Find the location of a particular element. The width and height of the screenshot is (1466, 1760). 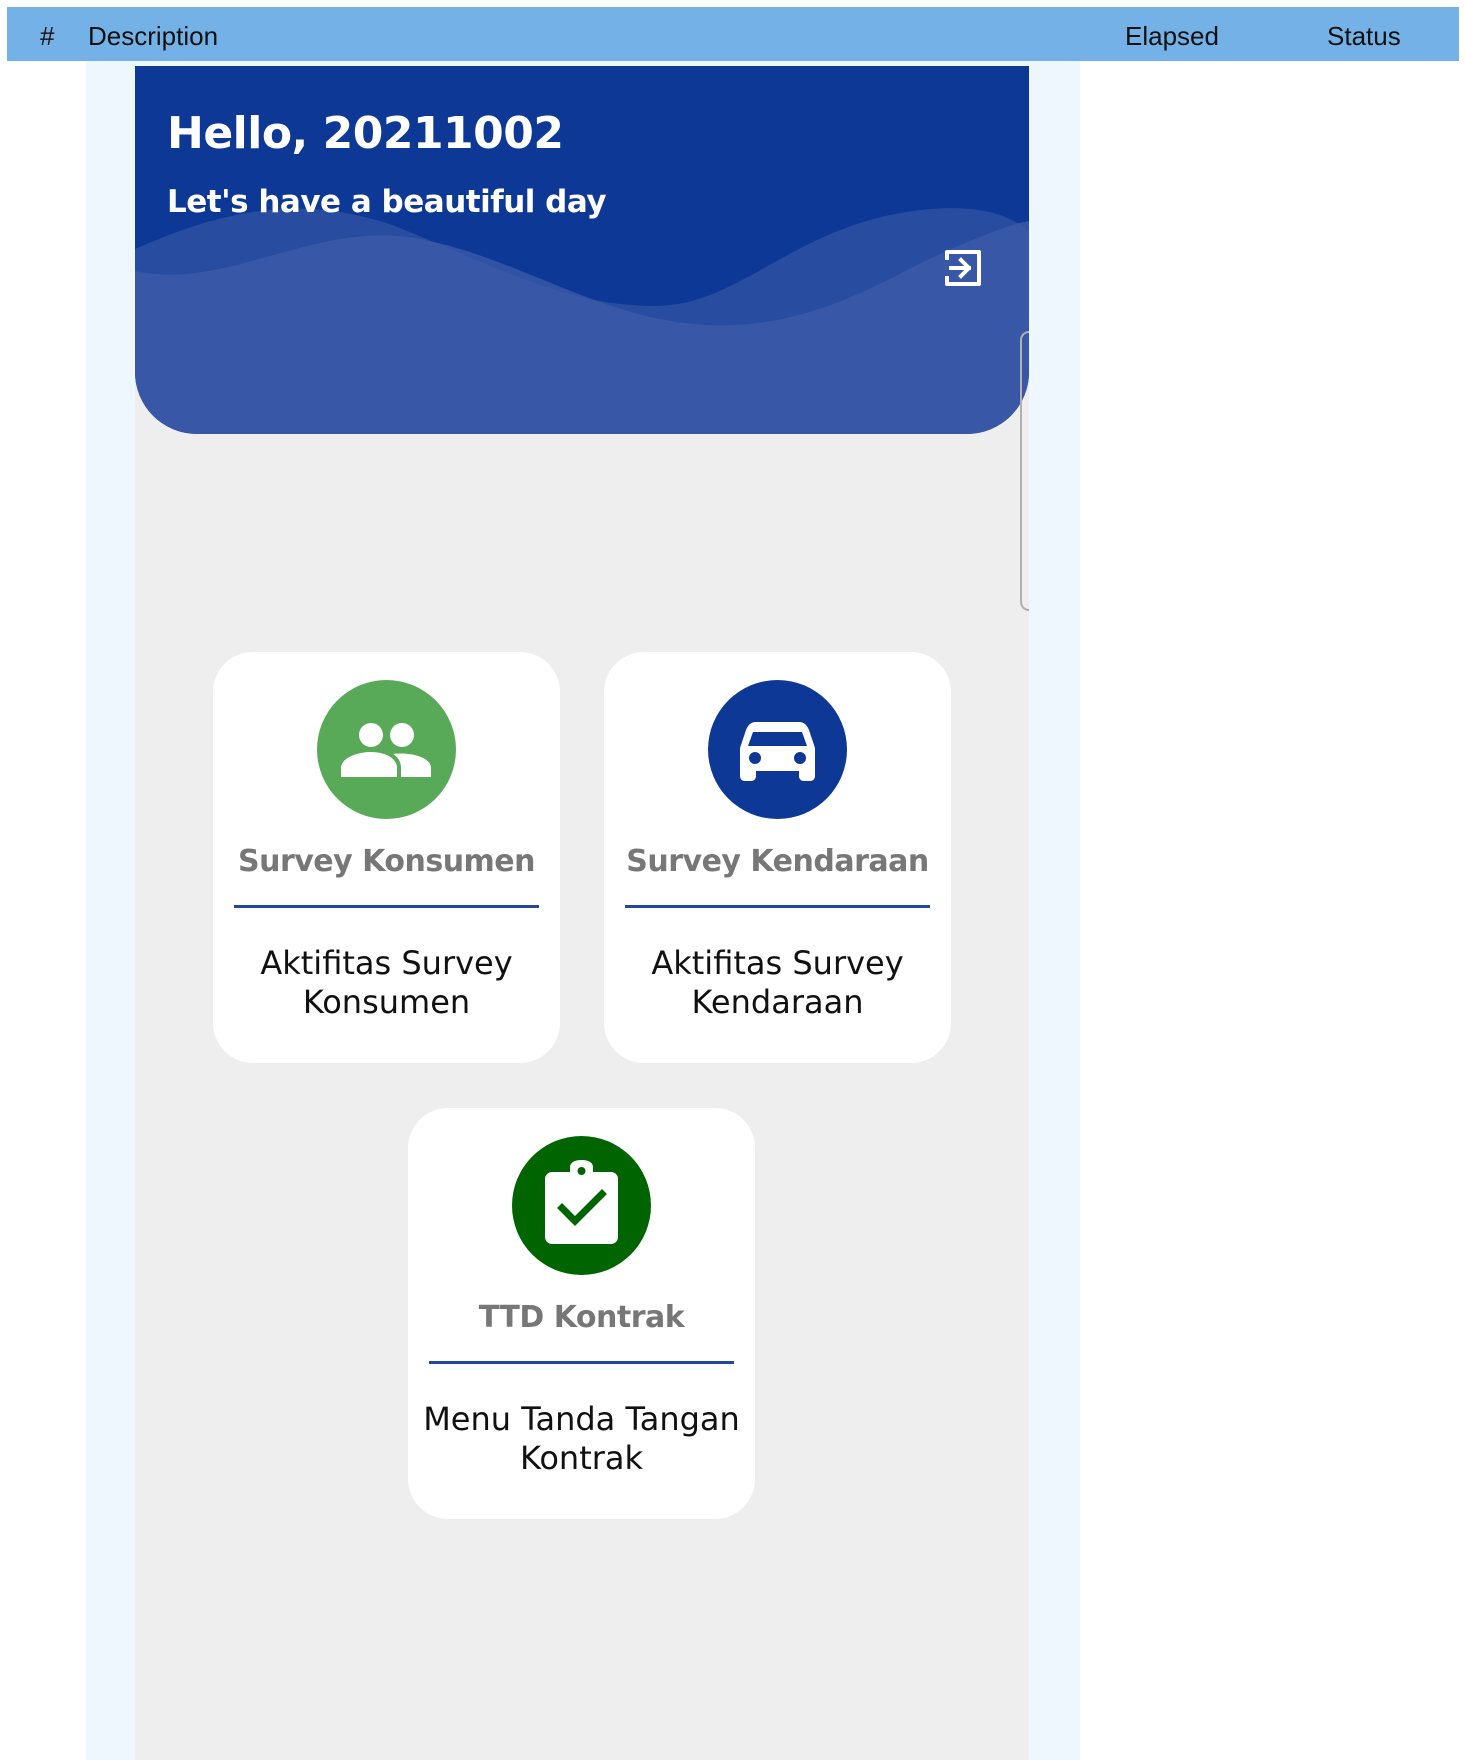

column-elapsed: Elapsed is located at coordinates (1172, 36).